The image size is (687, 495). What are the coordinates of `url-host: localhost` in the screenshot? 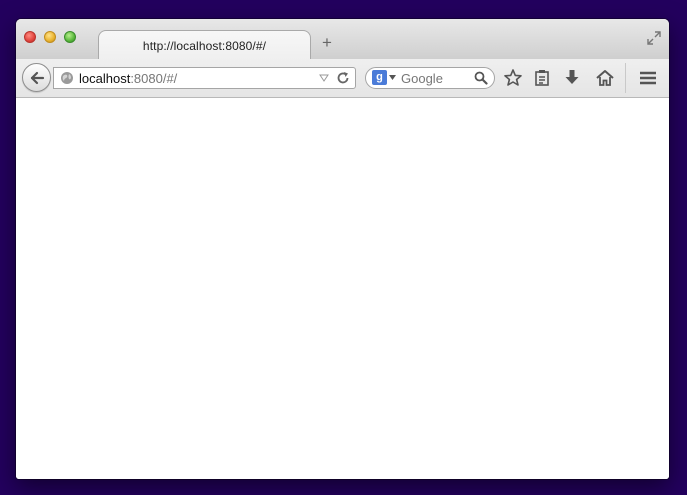 It's located at (105, 78).